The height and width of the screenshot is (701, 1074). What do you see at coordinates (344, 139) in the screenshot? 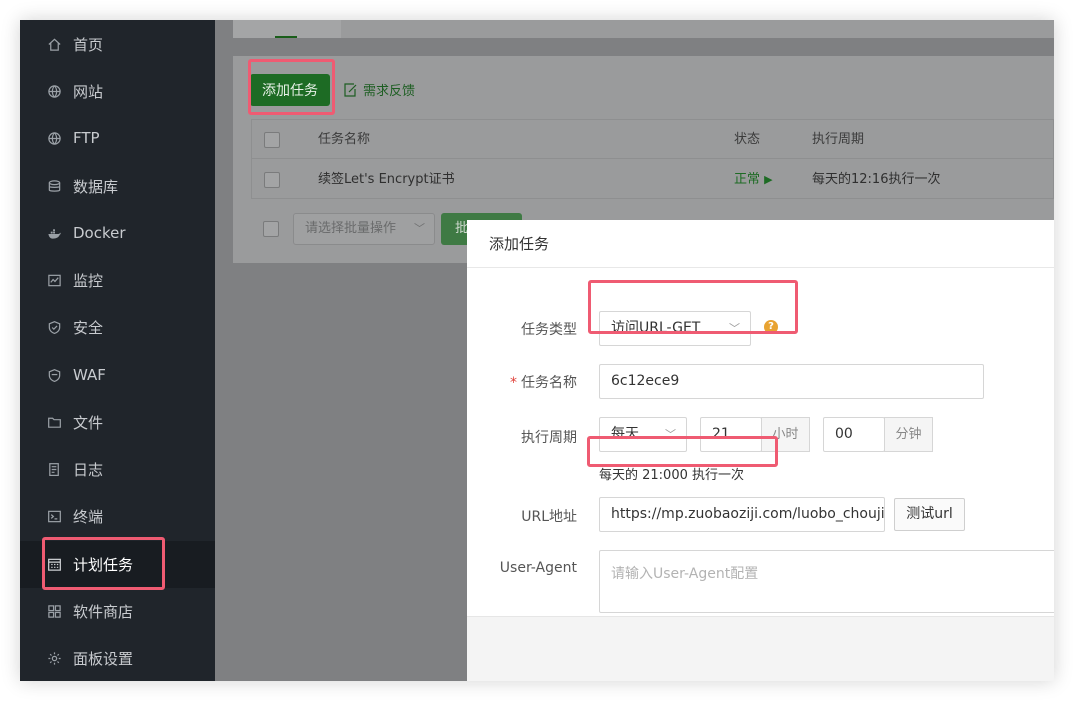
I see `column-header-name: 任务名称` at bounding box center [344, 139].